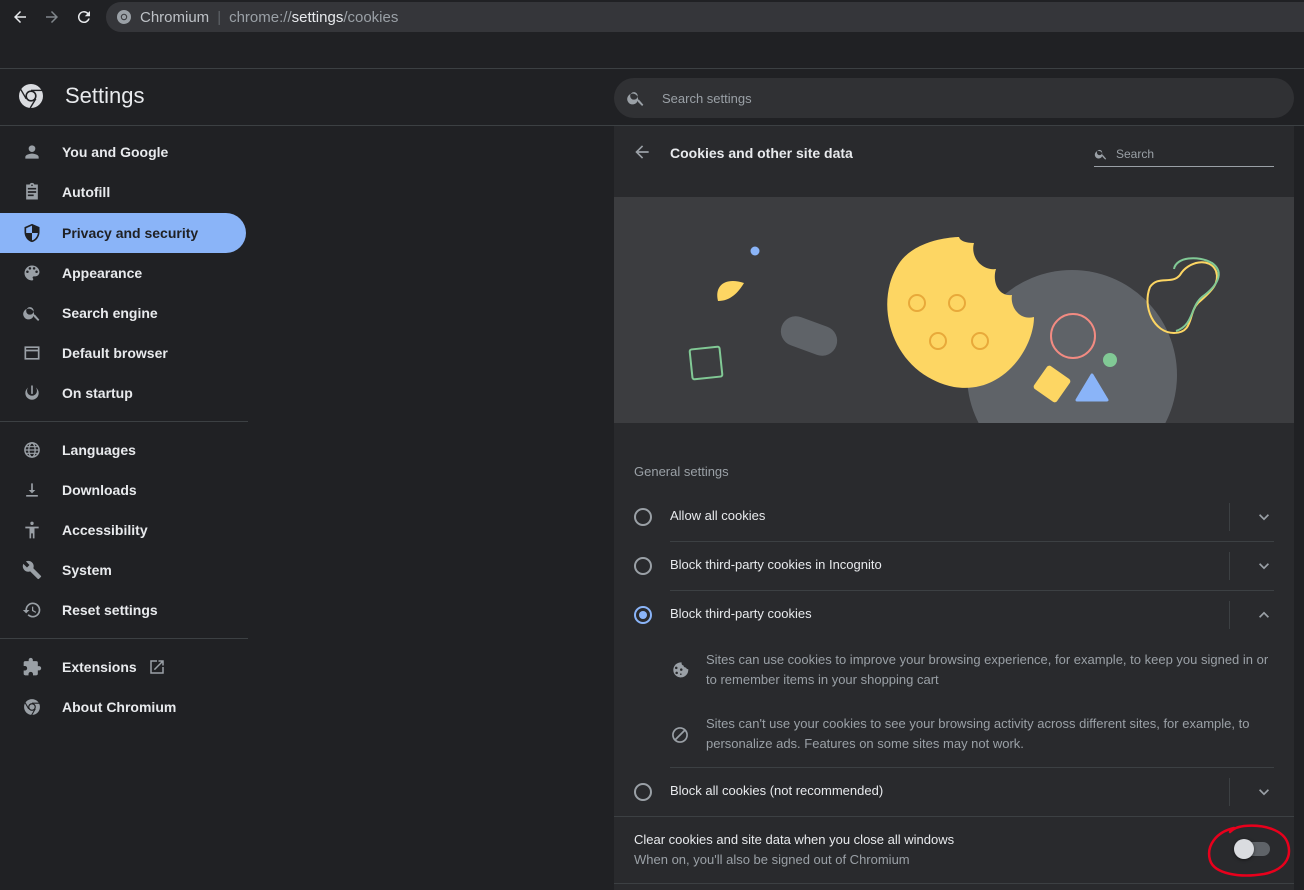  Describe the element at coordinates (954, 566) in the screenshot. I see `cookie-option-block-third-party-incognito: Block third-party cookies in Incognito` at that location.